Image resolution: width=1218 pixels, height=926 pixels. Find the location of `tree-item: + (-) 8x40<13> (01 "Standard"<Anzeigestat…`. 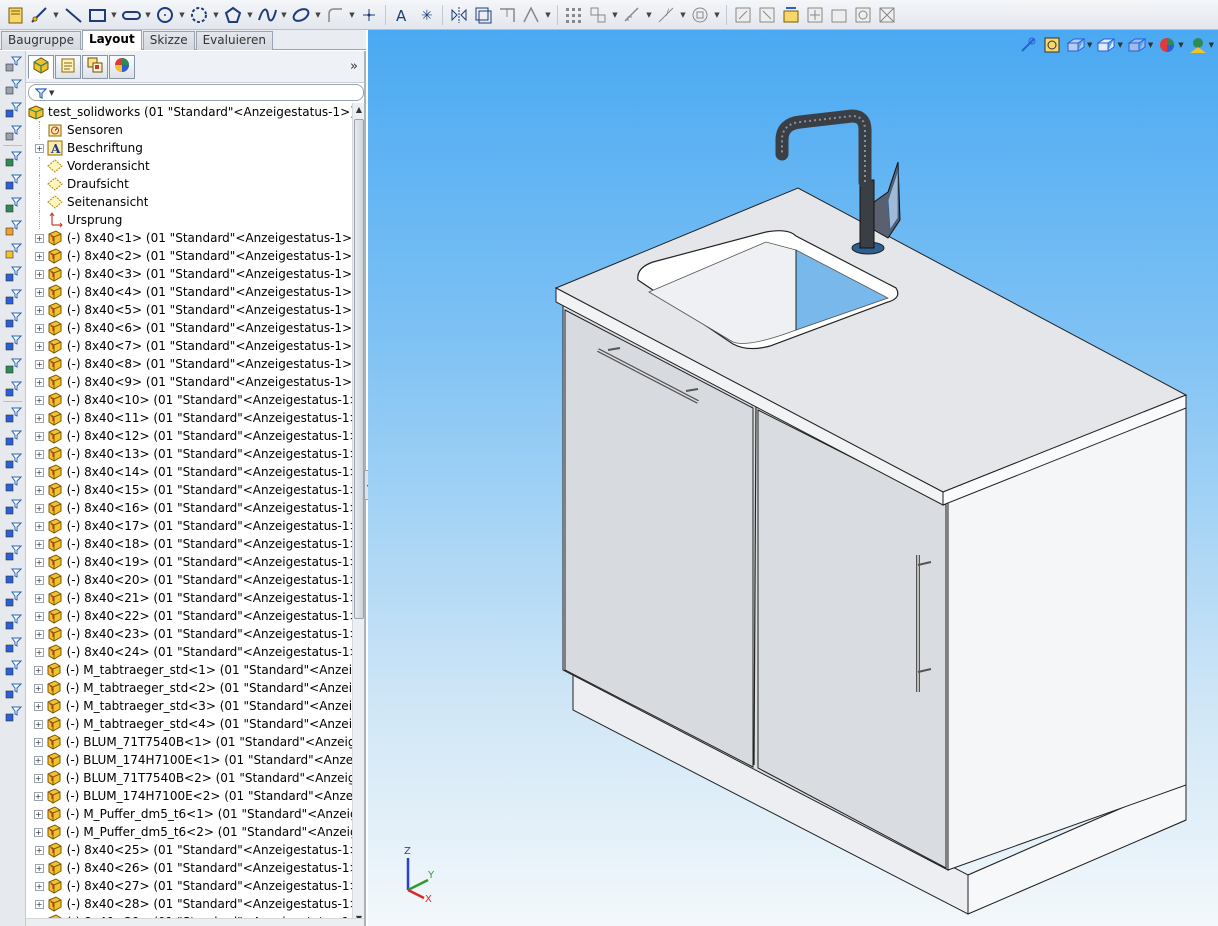

tree-item: + (-) 8x40<13> (01 "Standard"<Anzeigestat… is located at coordinates (189, 454).